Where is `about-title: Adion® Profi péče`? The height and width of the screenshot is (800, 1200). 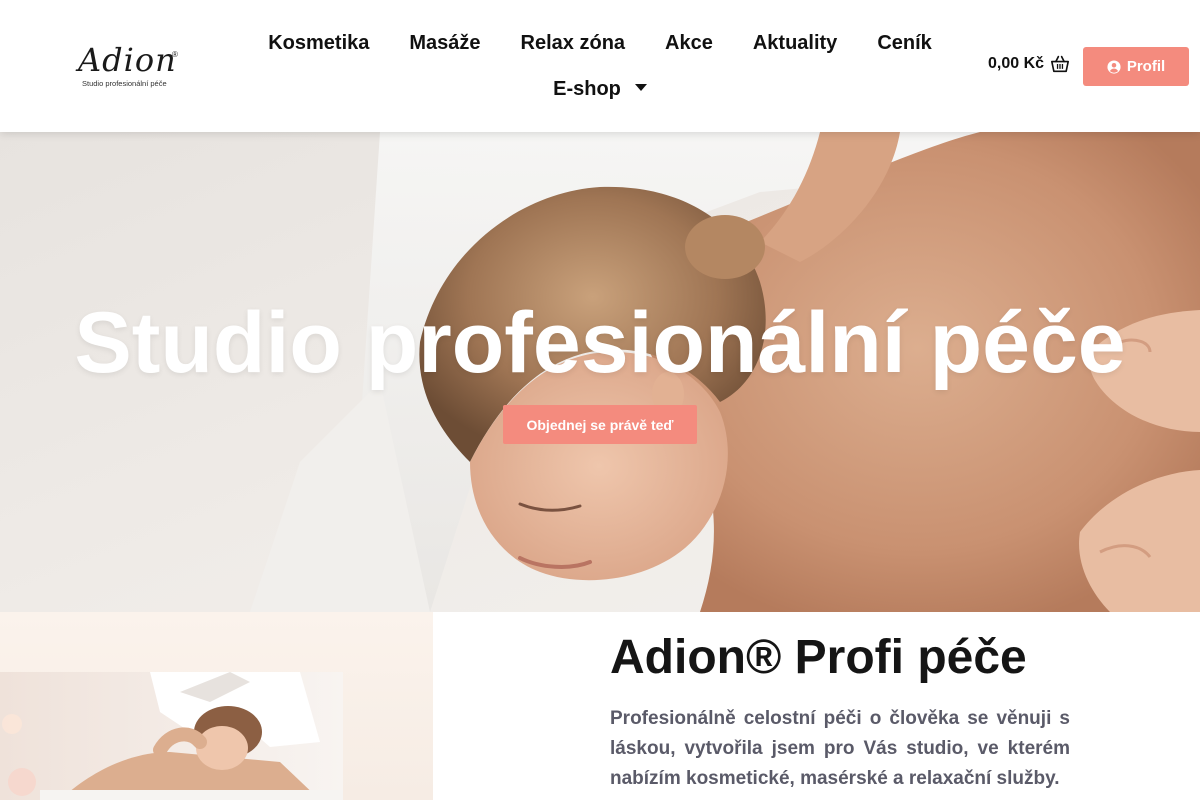
about-title: Adion® Profi péče is located at coordinates (818, 657).